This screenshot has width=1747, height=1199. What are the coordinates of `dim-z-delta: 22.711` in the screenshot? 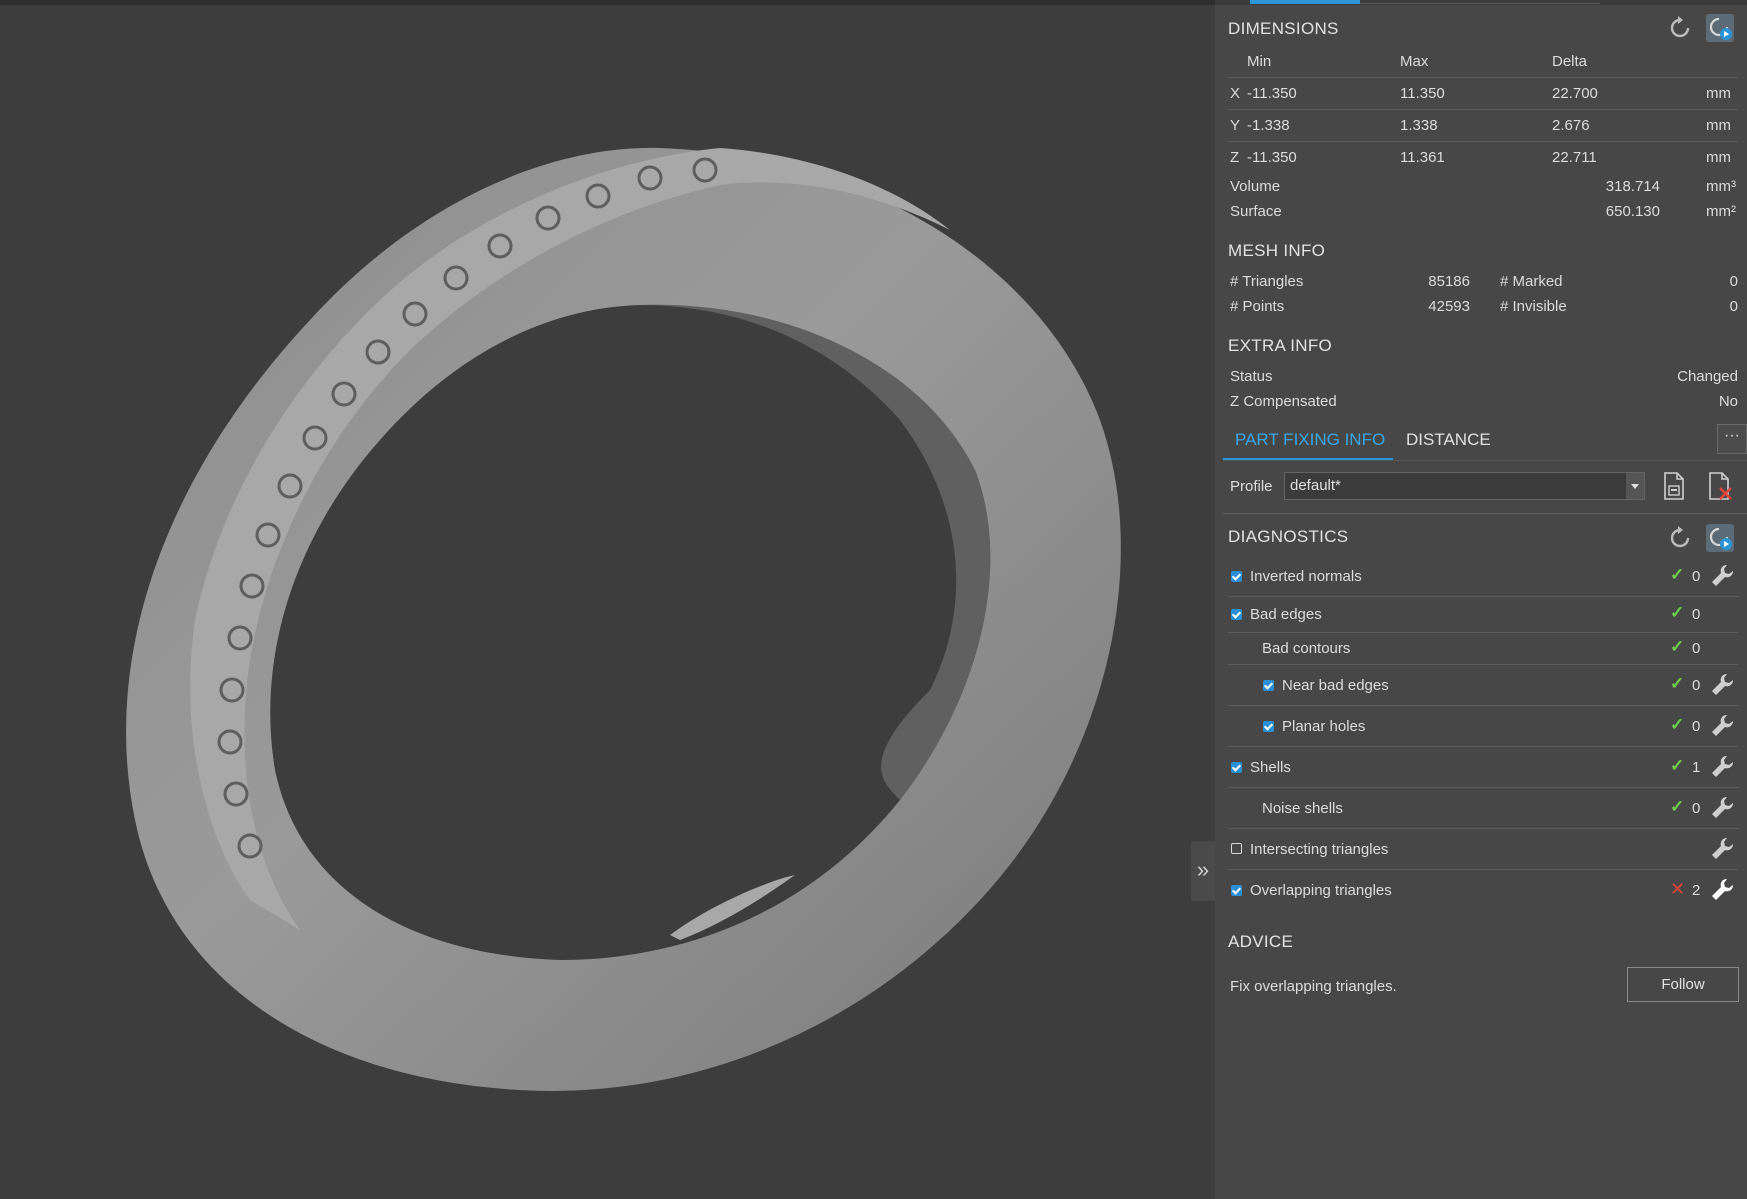 It's located at (1574, 157).